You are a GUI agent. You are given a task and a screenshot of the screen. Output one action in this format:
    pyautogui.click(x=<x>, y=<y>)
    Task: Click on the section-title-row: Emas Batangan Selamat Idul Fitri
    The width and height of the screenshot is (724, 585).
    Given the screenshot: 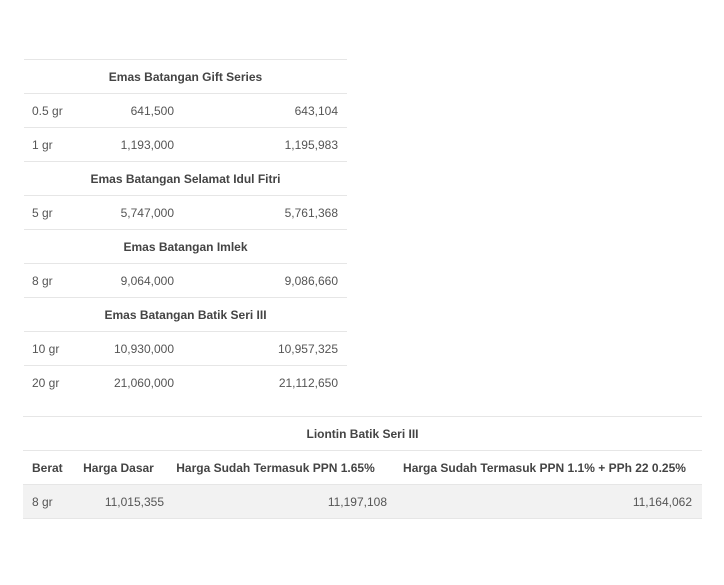 What is the action you would take?
    pyautogui.click(x=185, y=178)
    